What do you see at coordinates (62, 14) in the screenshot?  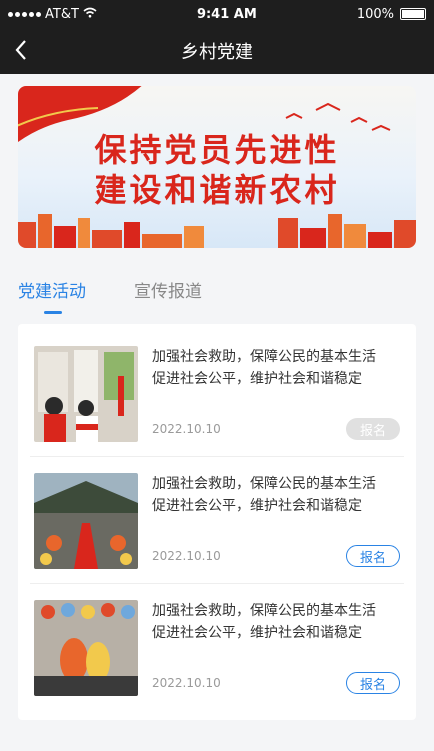 I see `carrier-label: AT&T` at bounding box center [62, 14].